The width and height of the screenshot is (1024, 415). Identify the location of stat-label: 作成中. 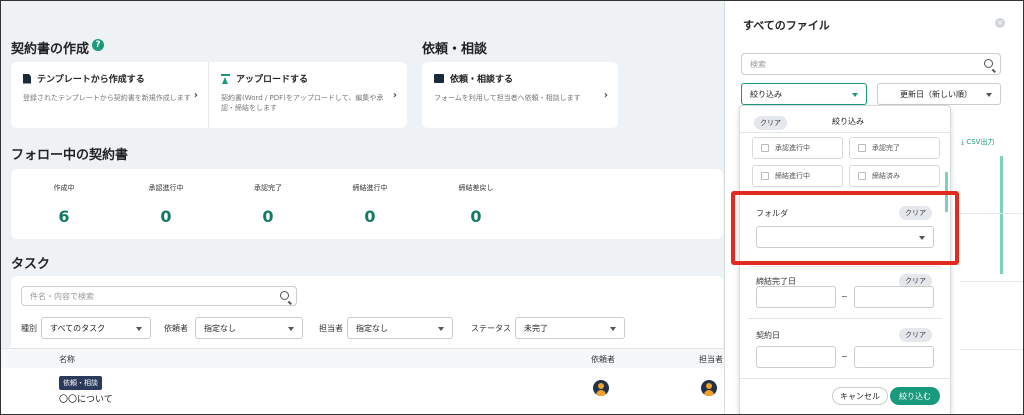
(64, 188).